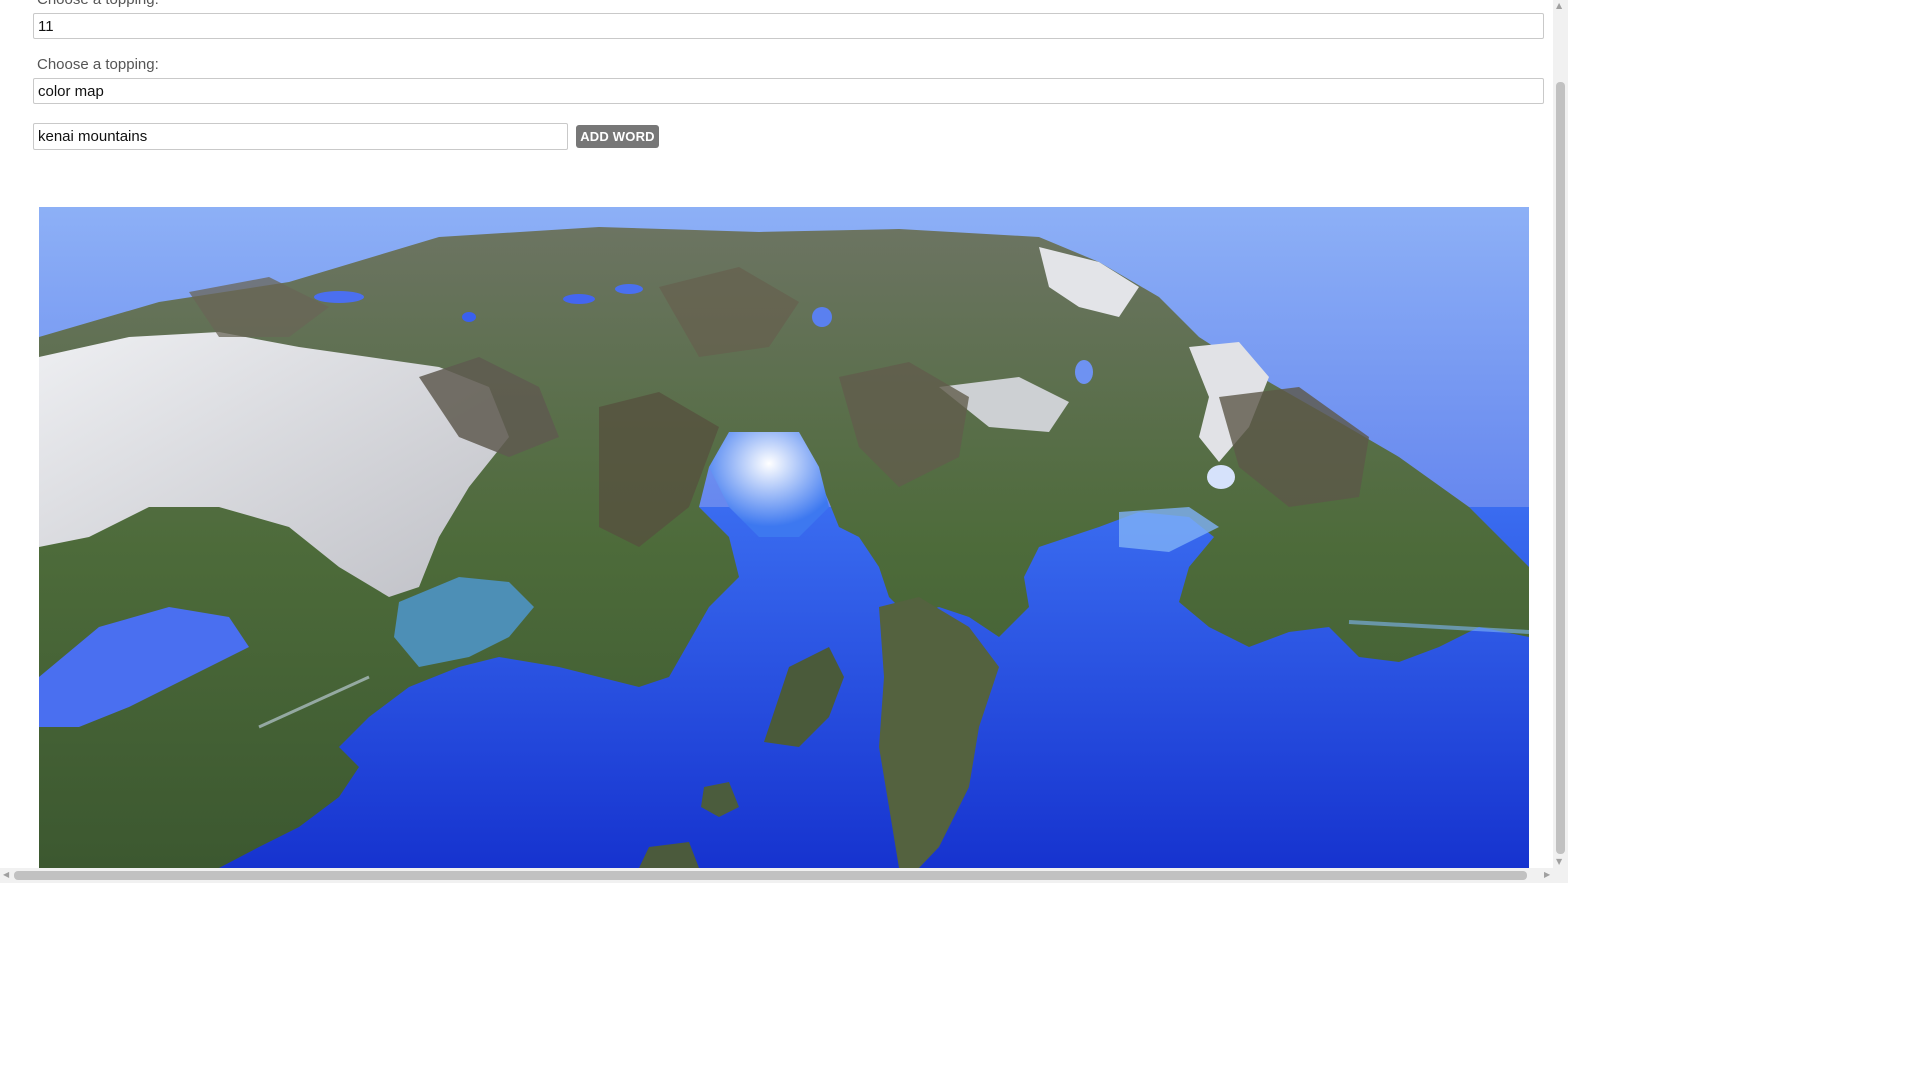 The height and width of the screenshot is (1080, 1920). Describe the element at coordinates (1559, 862) in the screenshot. I see `scroll-down-arrow-icon: ▼` at that location.